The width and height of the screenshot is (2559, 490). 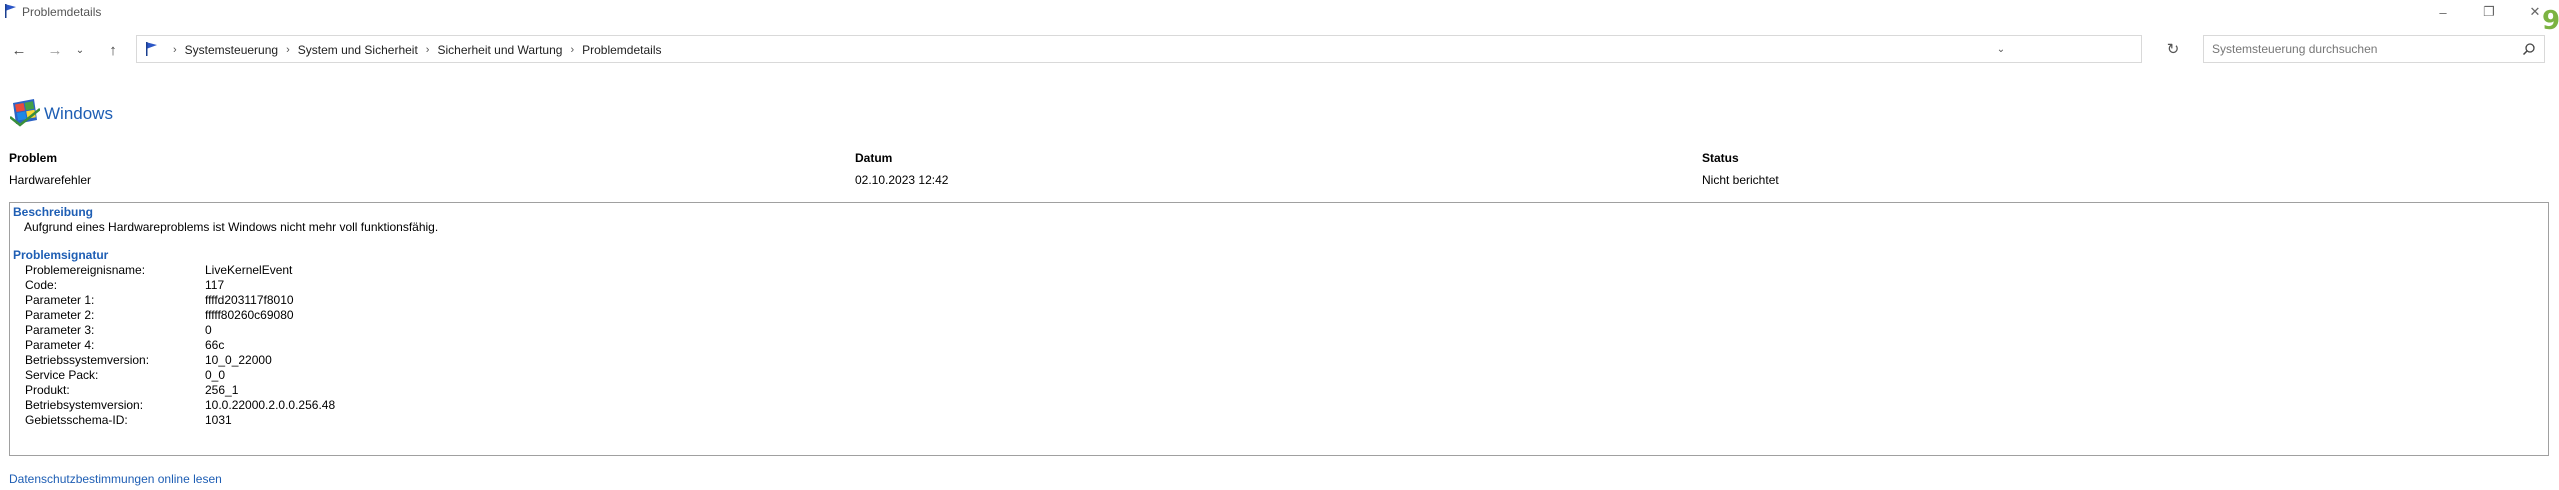 What do you see at coordinates (53, 212) in the screenshot?
I see `description-title: Beschreibung` at bounding box center [53, 212].